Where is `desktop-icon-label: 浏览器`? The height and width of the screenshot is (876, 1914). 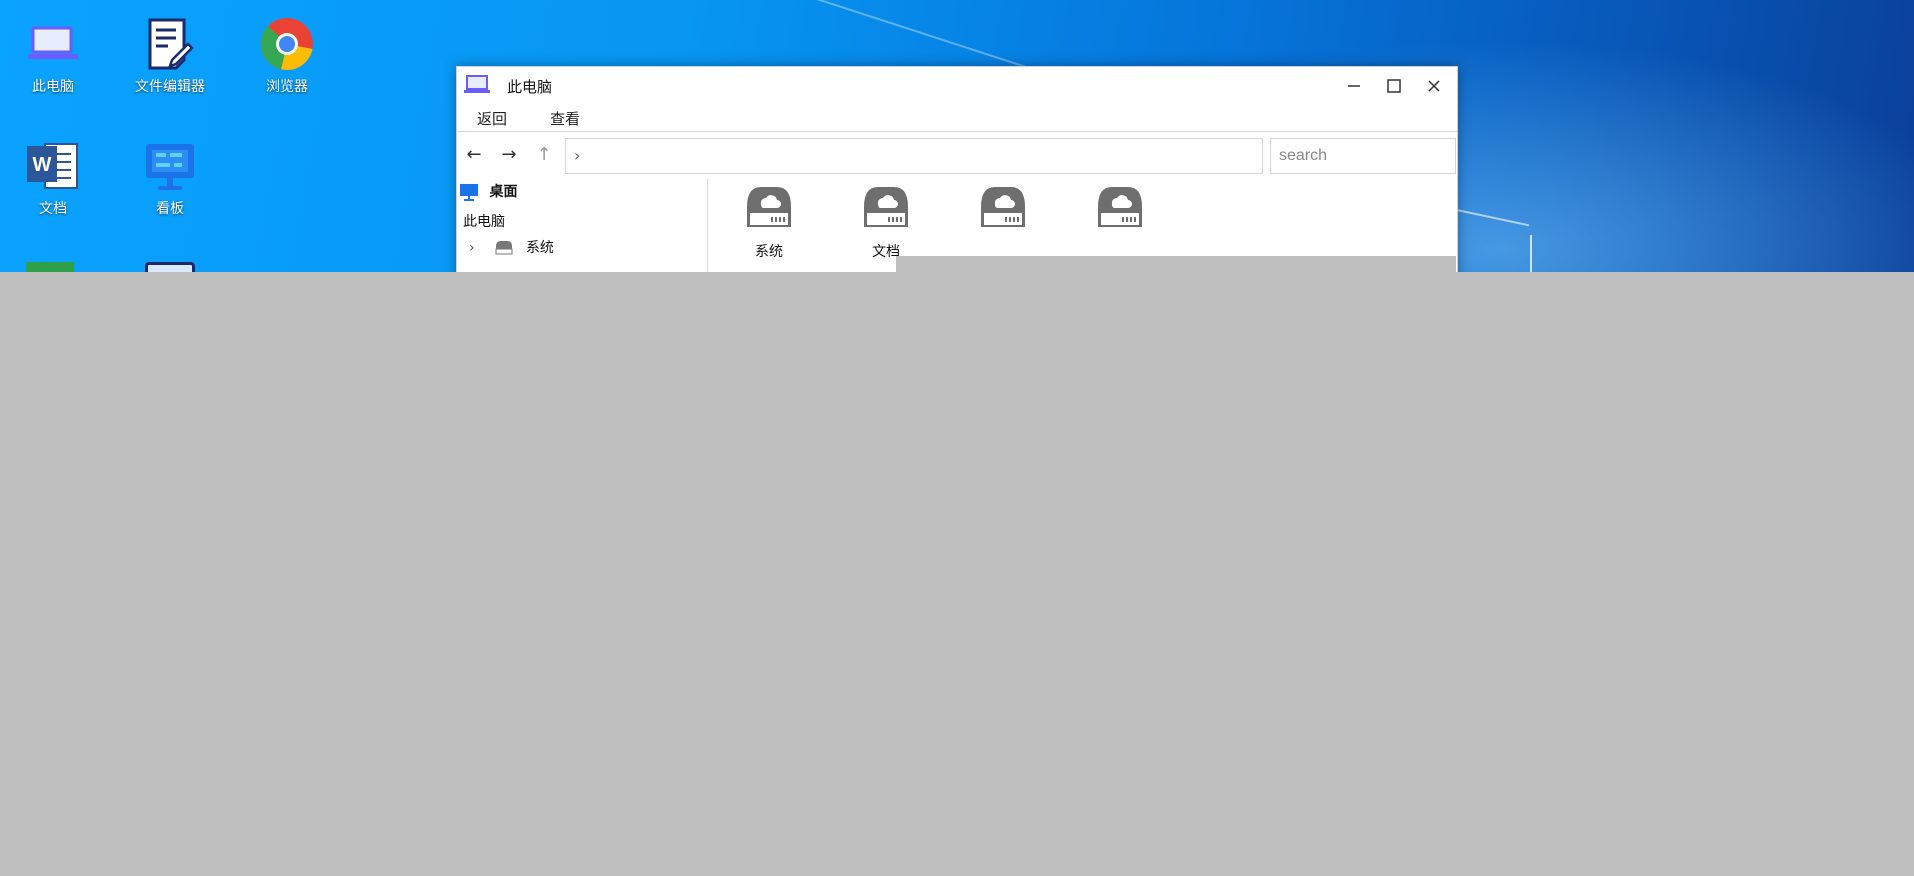
desktop-icon-label: 浏览器 is located at coordinates (287, 87).